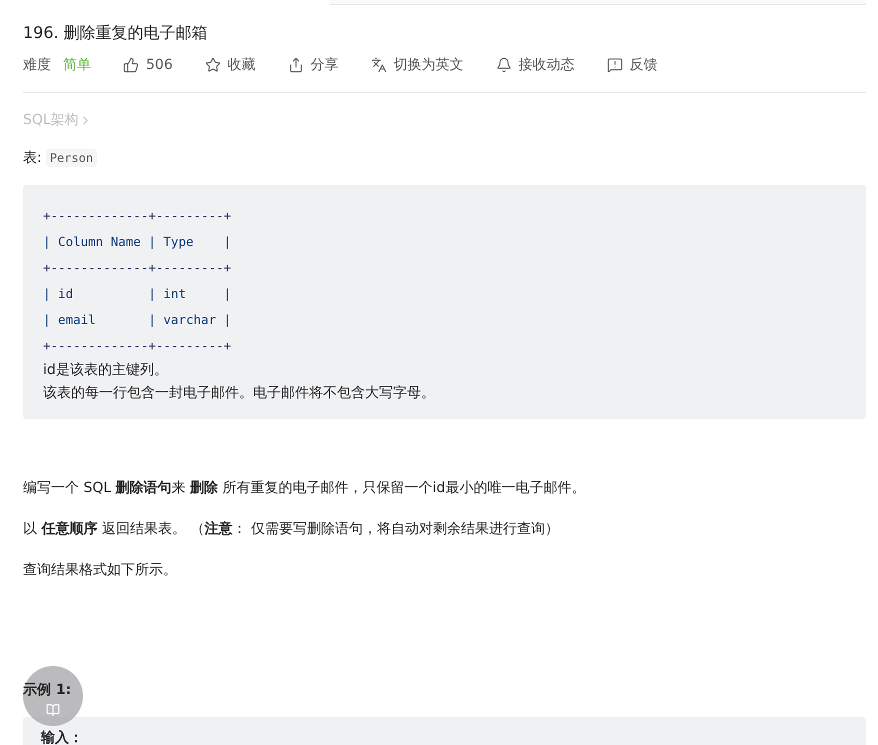 Image resolution: width=878 pixels, height=745 pixels. What do you see at coordinates (212, 65) in the screenshot?
I see `star-icon` at bounding box center [212, 65].